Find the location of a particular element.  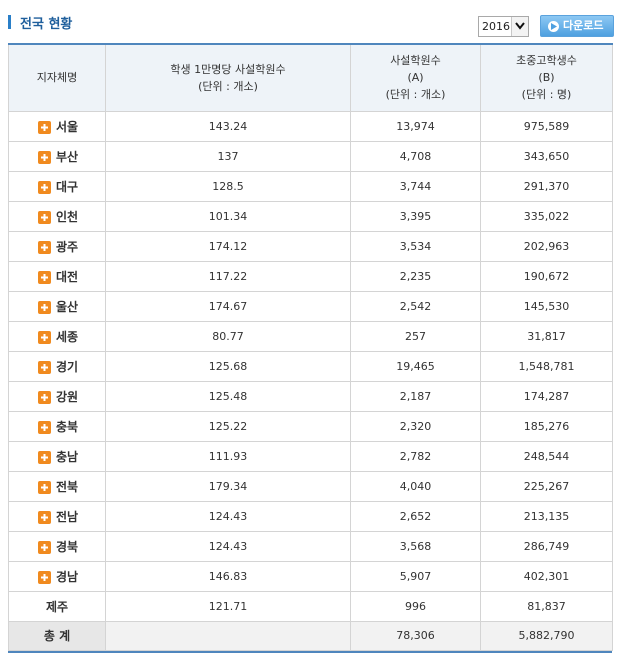

region-name: 전남 is located at coordinates (67, 516).